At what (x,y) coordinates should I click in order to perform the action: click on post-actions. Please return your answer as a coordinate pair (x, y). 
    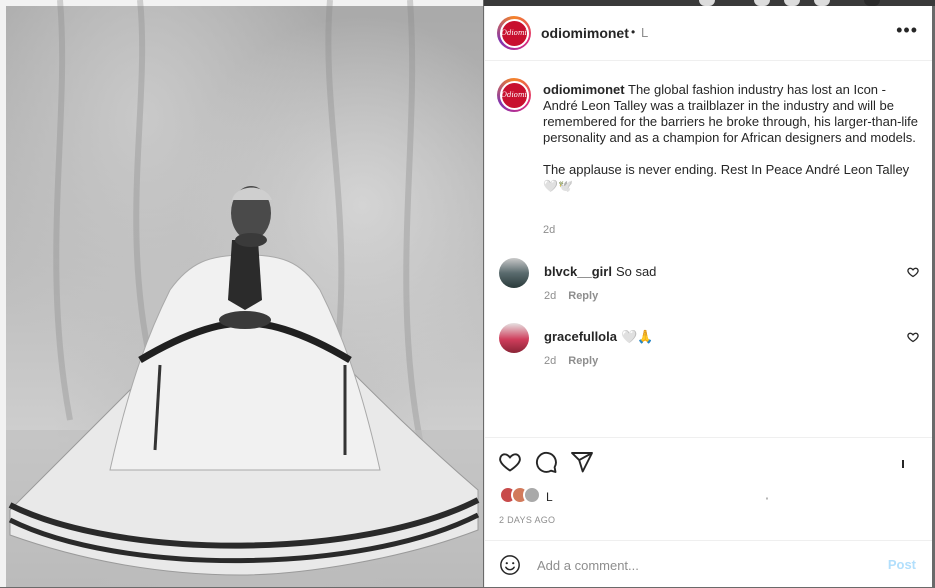
    Looking at the image, I should click on (708, 459).